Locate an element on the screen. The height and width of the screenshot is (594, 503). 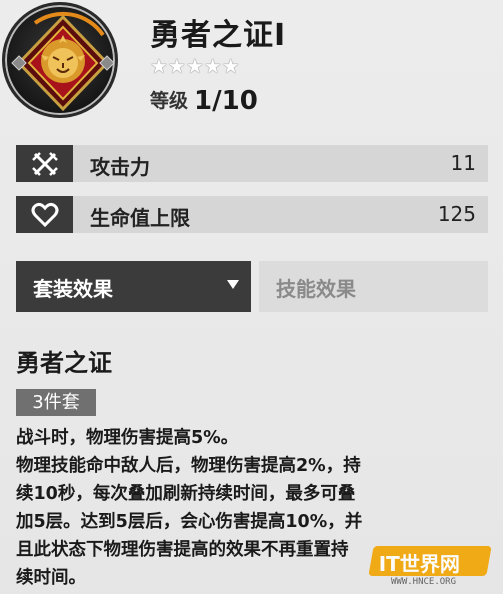
level-row: 等级 1/10 is located at coordinates (204, 101).